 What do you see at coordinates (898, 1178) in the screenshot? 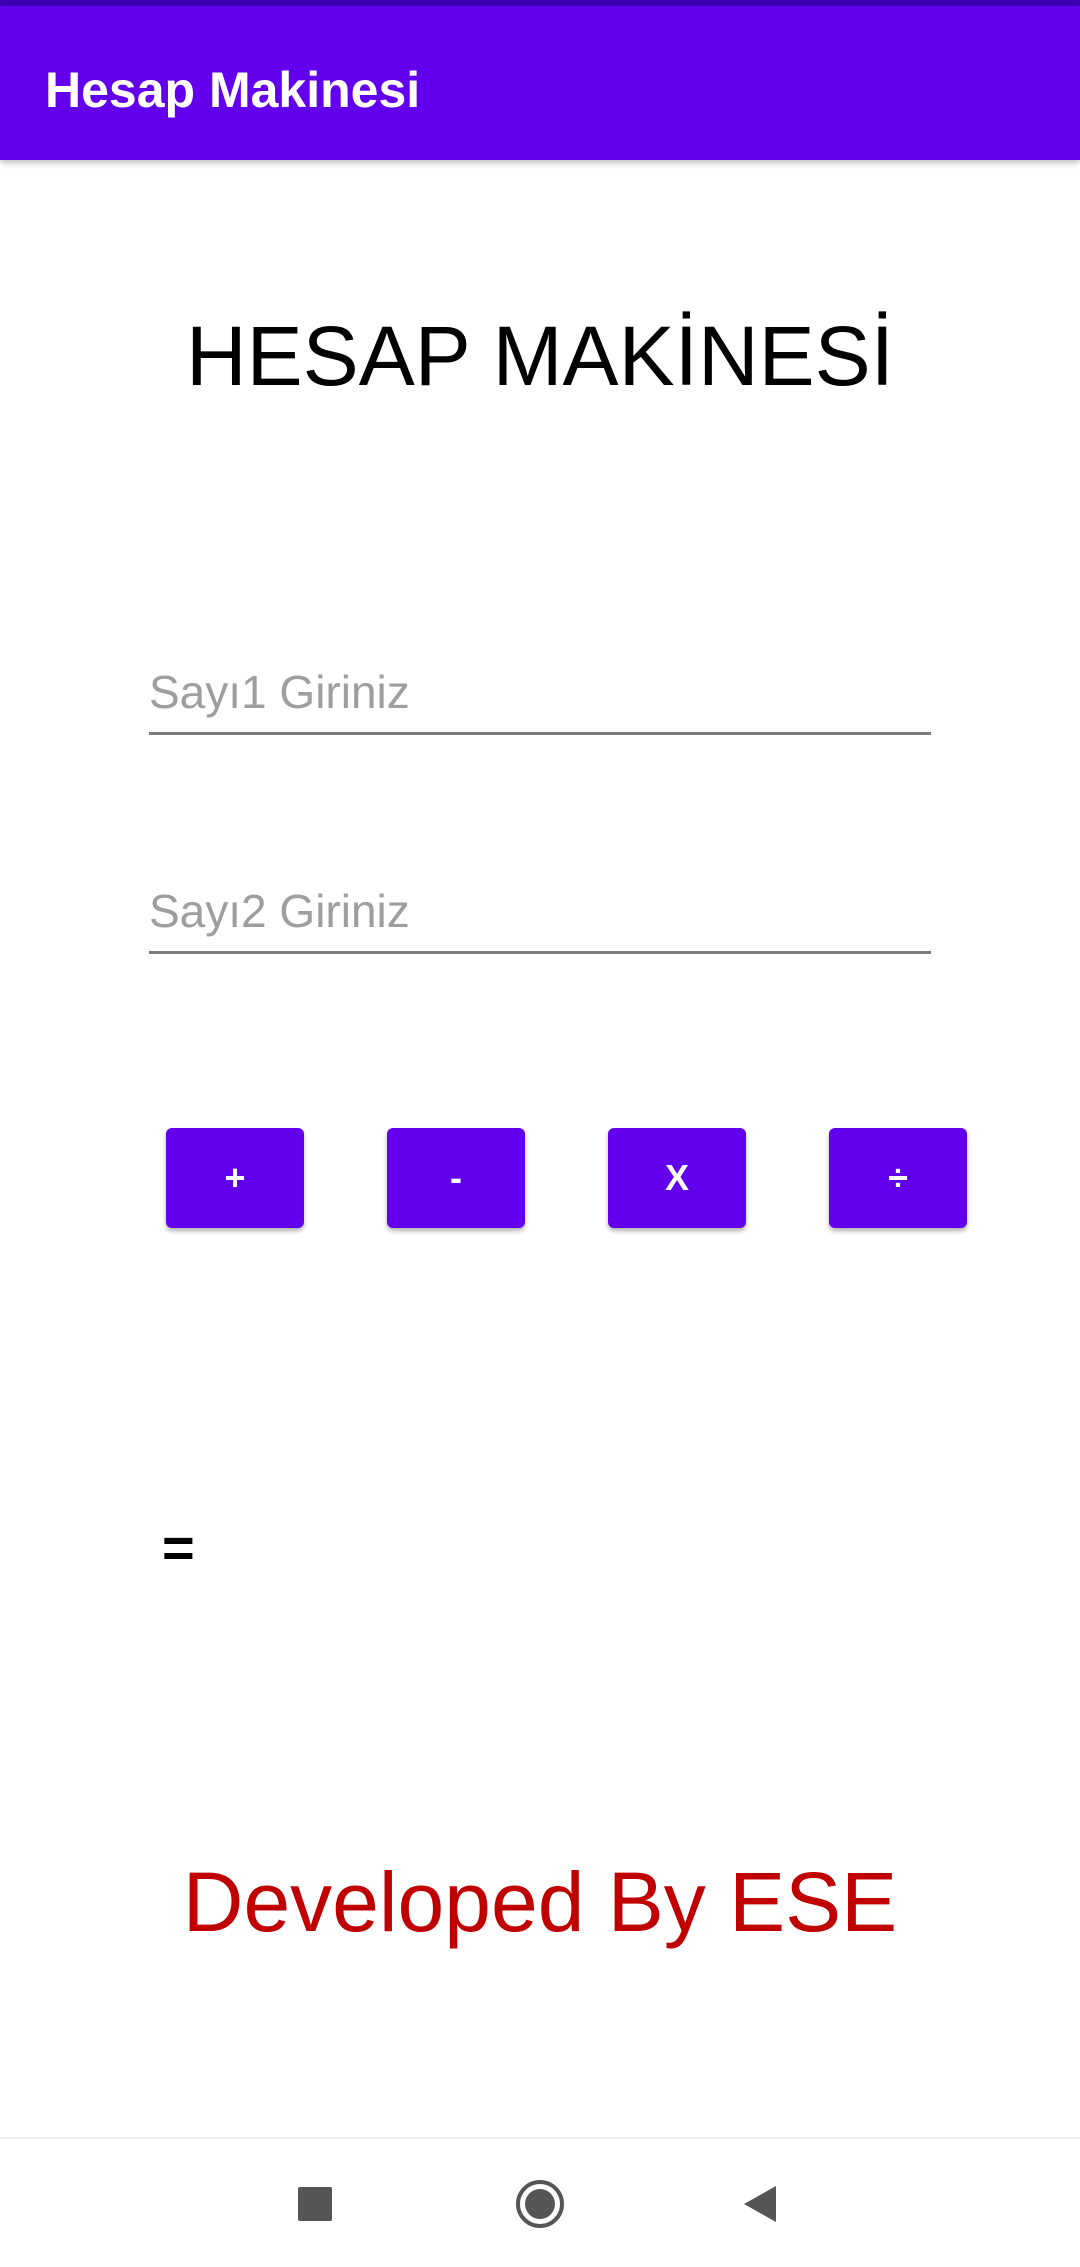
I see `divide-button: ÷` at bounding box center [898, 1178].